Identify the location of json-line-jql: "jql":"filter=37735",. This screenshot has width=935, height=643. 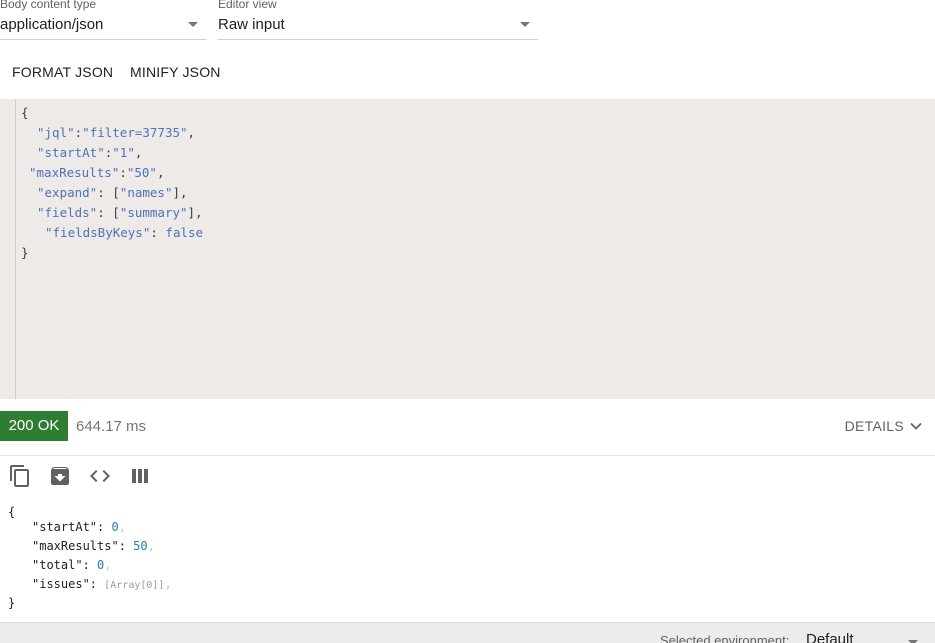
(116, 132).